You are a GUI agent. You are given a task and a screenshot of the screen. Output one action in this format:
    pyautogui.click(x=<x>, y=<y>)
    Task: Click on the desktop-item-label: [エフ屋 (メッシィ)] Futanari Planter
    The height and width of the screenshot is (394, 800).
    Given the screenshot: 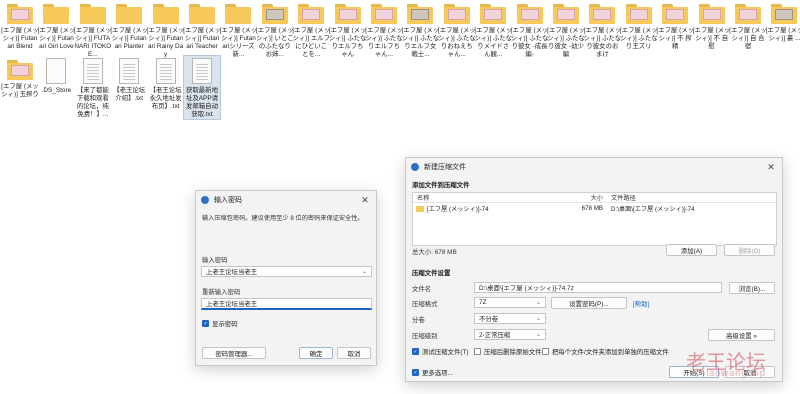 What is the action you would take?
    pyautogui.click(x=129, y=38)
    